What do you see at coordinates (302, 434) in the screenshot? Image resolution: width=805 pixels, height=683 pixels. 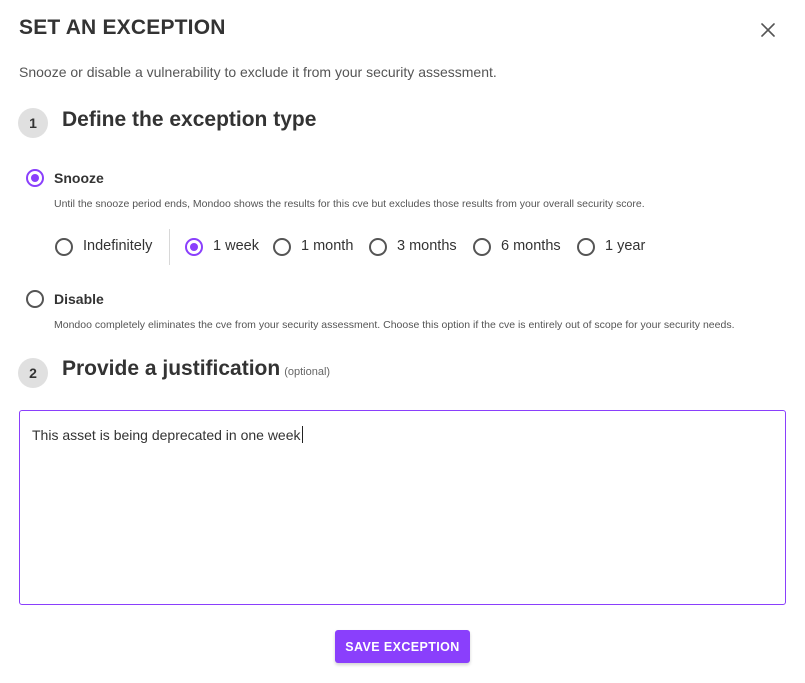 I see `text-caret` at bounding box center [302, 434].